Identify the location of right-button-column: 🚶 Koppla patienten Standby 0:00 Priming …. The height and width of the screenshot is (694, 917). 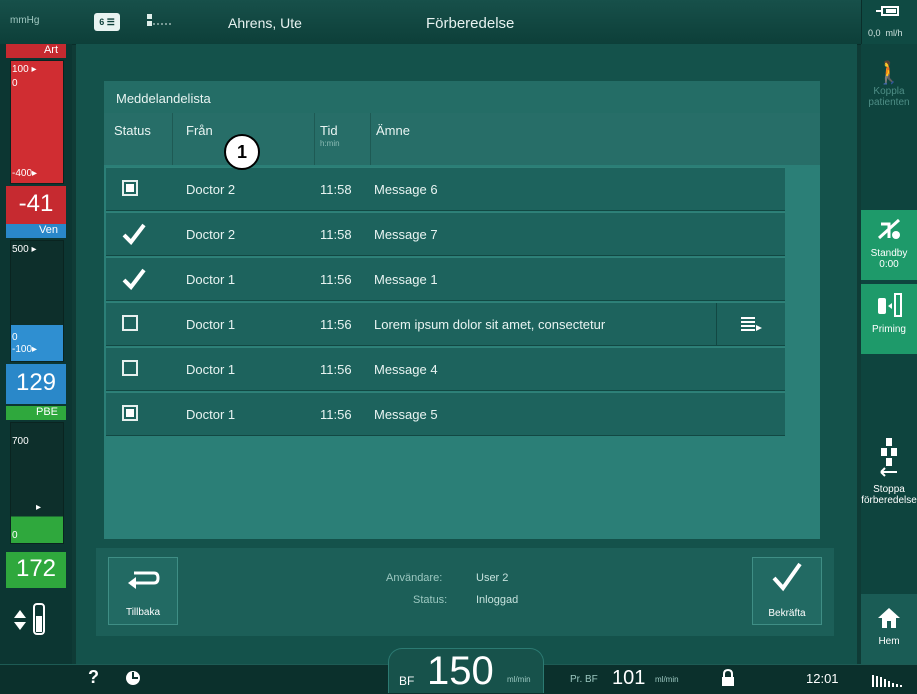
(889, 354).